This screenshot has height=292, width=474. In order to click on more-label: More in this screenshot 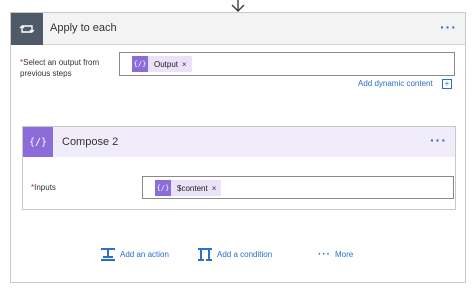, I will do `click(344, 254)`.